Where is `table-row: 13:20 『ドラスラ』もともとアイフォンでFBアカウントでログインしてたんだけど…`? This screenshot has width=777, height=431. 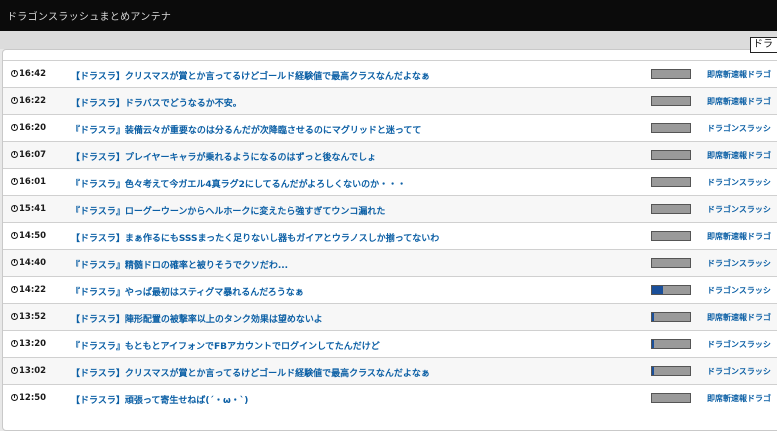 table-row: 13:20 『ドラスラ』もともとアイフォンでFBアカウントでログインしてたんだけど… is located at coordinates (390, 343).